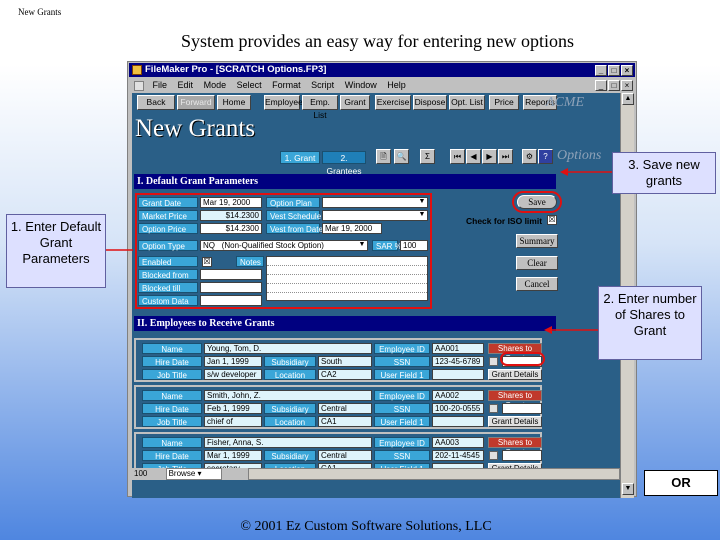  What do you see at coordinates (366, 526) in the screenshot?
I see `slide-footer: © 2001 Ez Custom Software Solutions, LLC` at bounding box center [366, 526].